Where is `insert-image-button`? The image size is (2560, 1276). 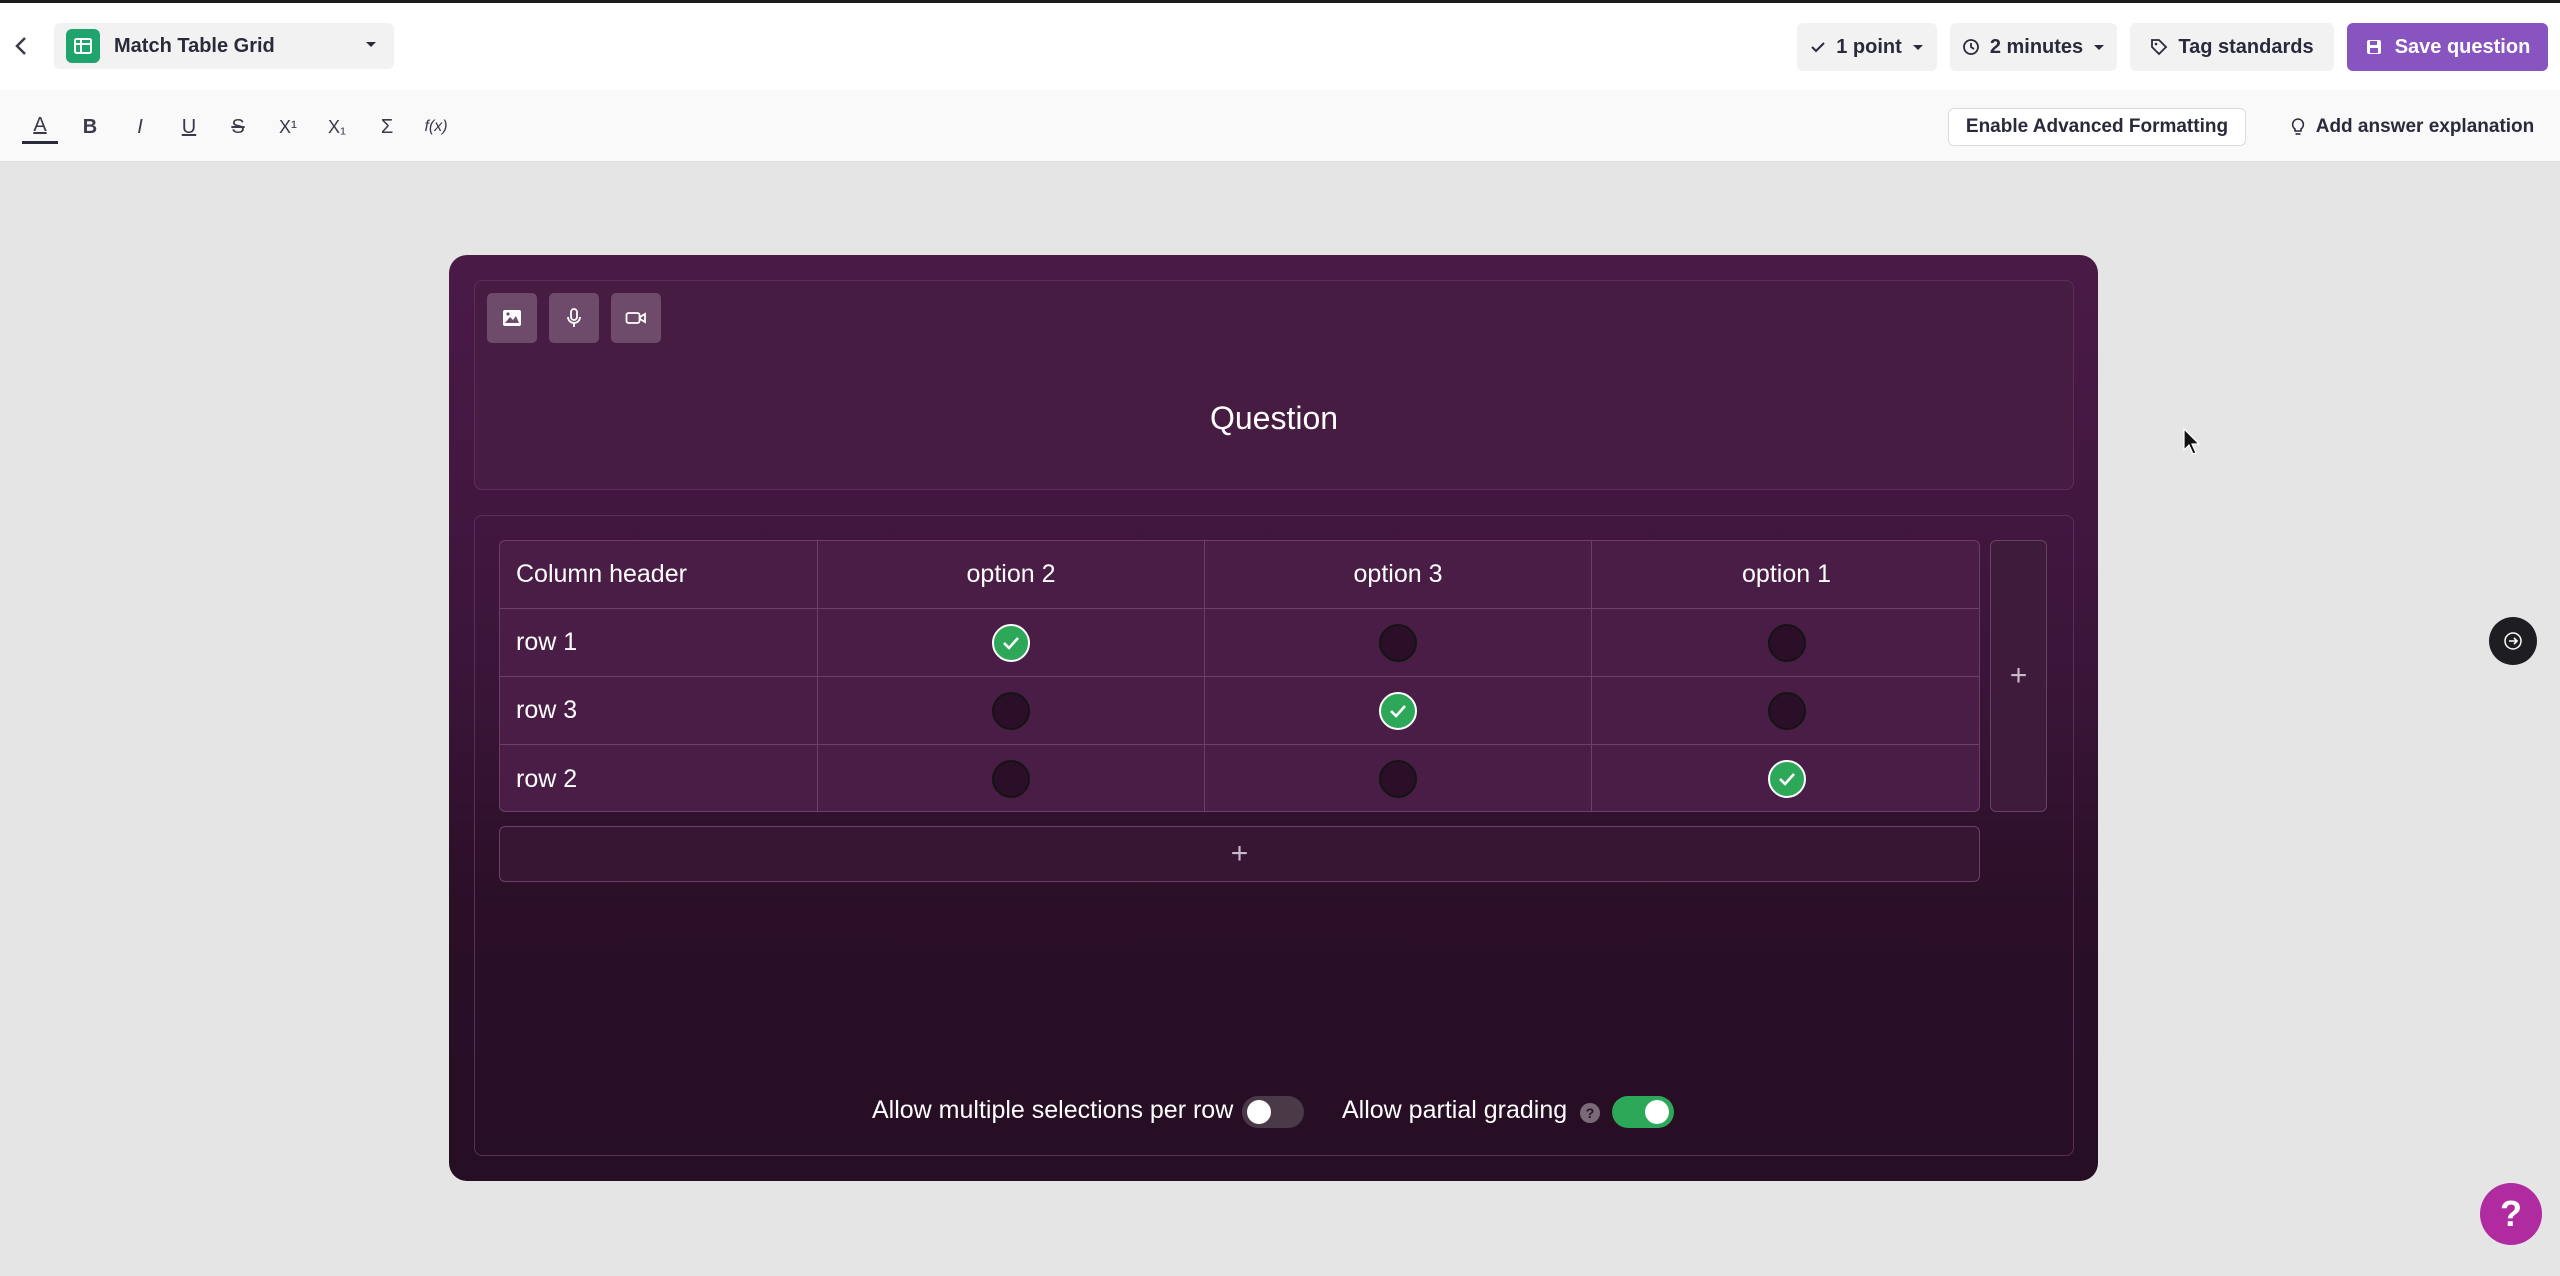 insert-image-button is located at coordinates (512, 318).